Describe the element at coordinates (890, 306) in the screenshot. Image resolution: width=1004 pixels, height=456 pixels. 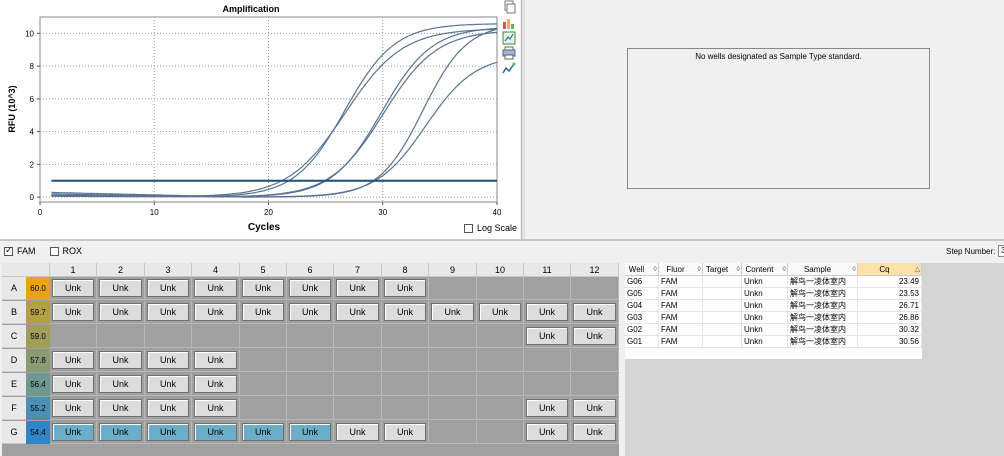
I see `results-cell-cq: 26.71` at that location.